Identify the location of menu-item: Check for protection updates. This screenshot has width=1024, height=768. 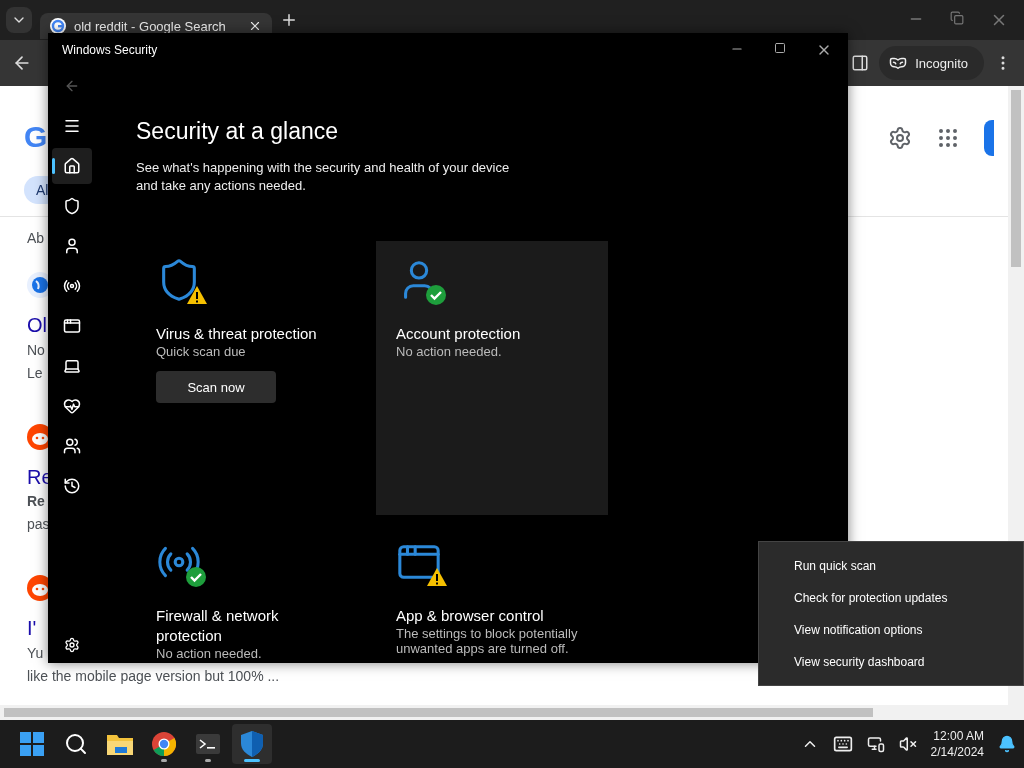
(891, 598).